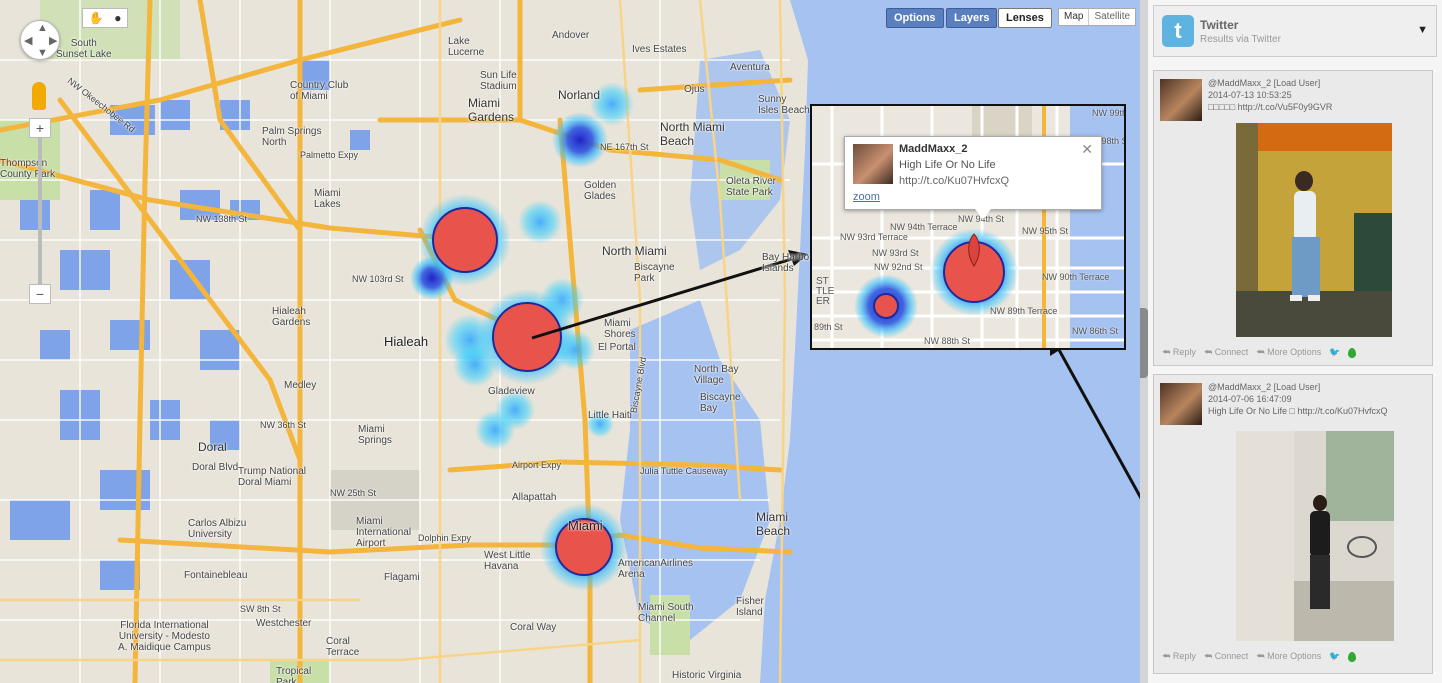 The image size is (1442, 683). I want to click on chevron-down-icon: ▼, so click(1422, 30).